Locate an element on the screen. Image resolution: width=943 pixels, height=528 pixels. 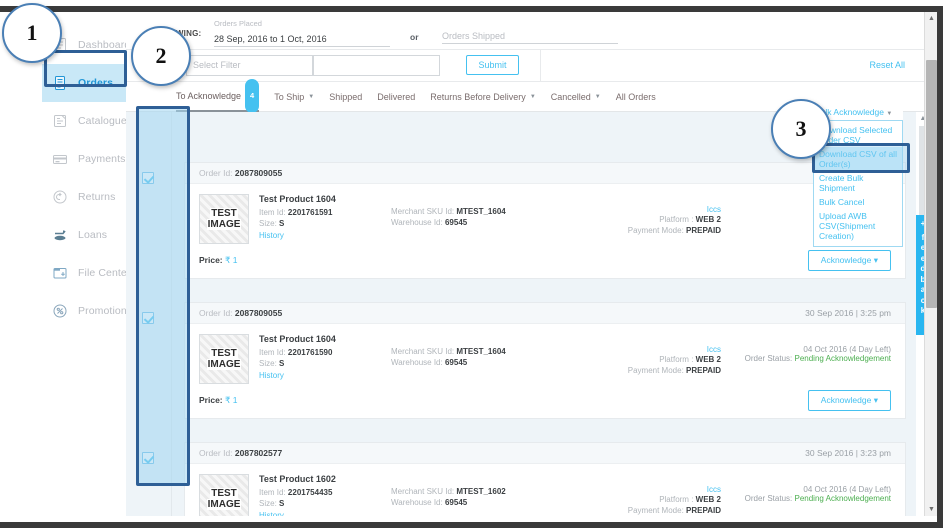
scroll-down-icon: ▼ is located at coordinates (931, 509).